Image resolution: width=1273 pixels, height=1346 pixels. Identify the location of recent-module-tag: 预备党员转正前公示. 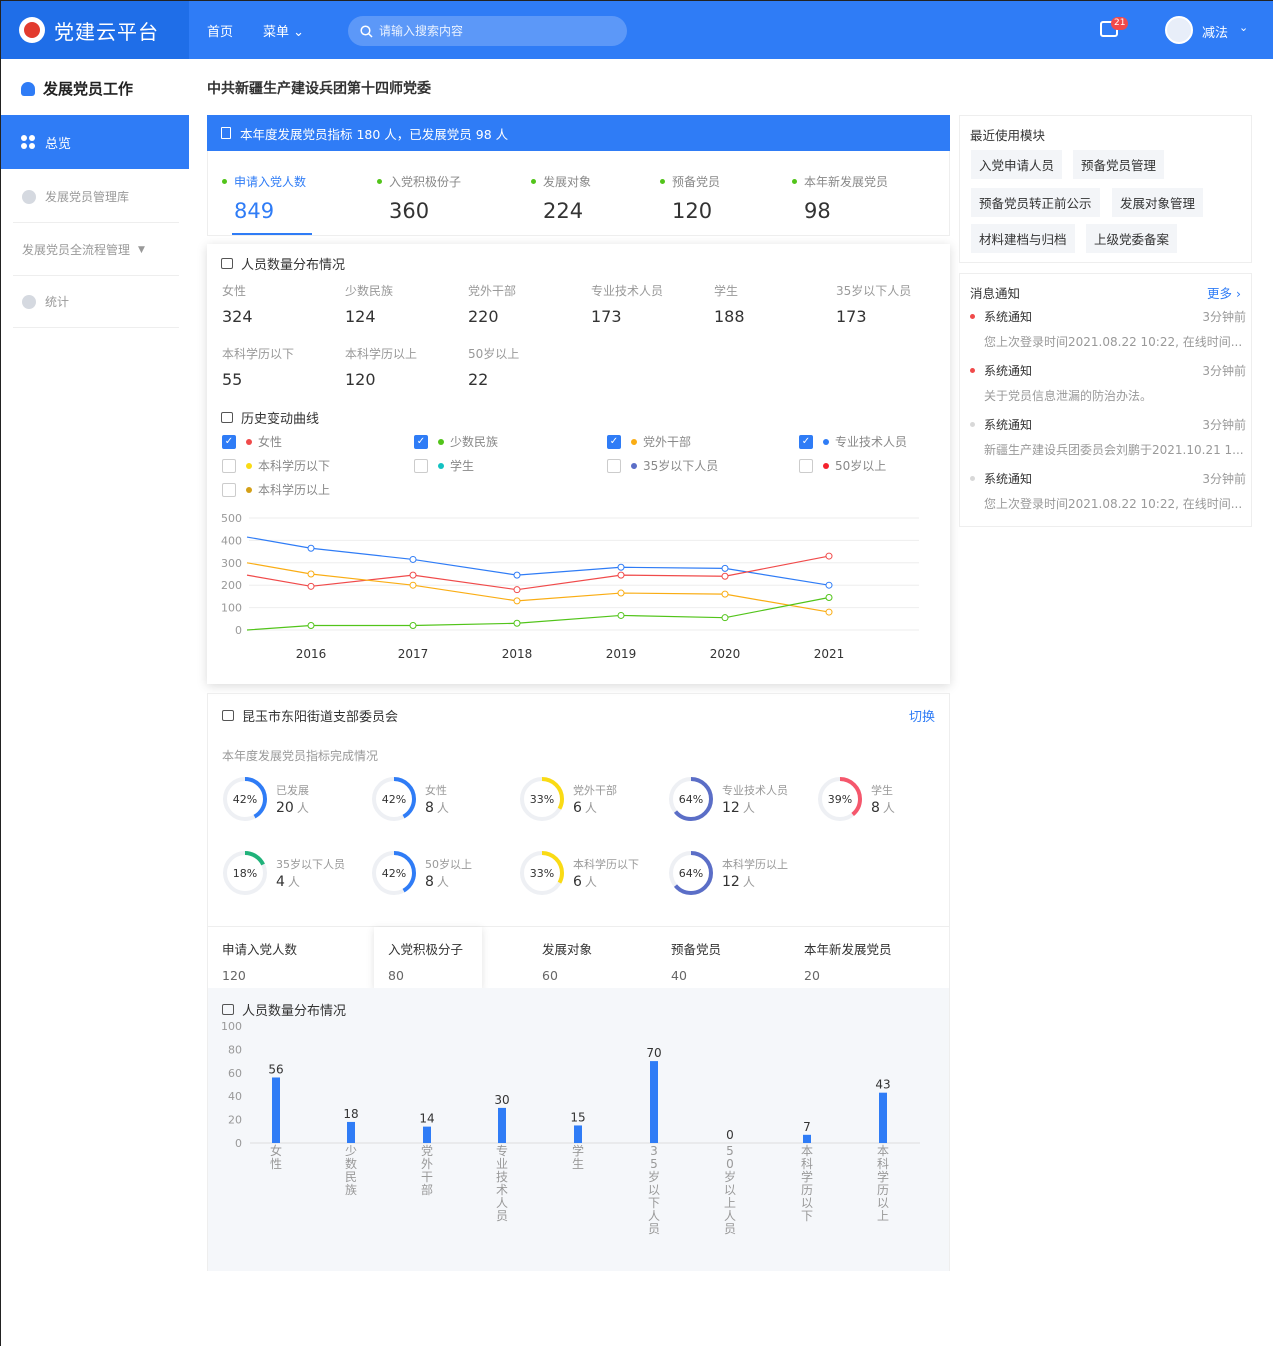
(1035, 202).